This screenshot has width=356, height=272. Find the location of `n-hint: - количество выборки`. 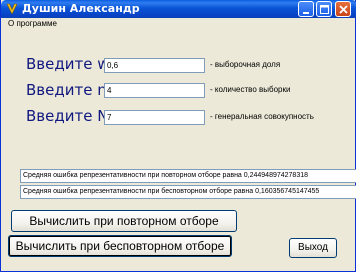

n-hint: - количество выборки is located at coordinates (250, 89).